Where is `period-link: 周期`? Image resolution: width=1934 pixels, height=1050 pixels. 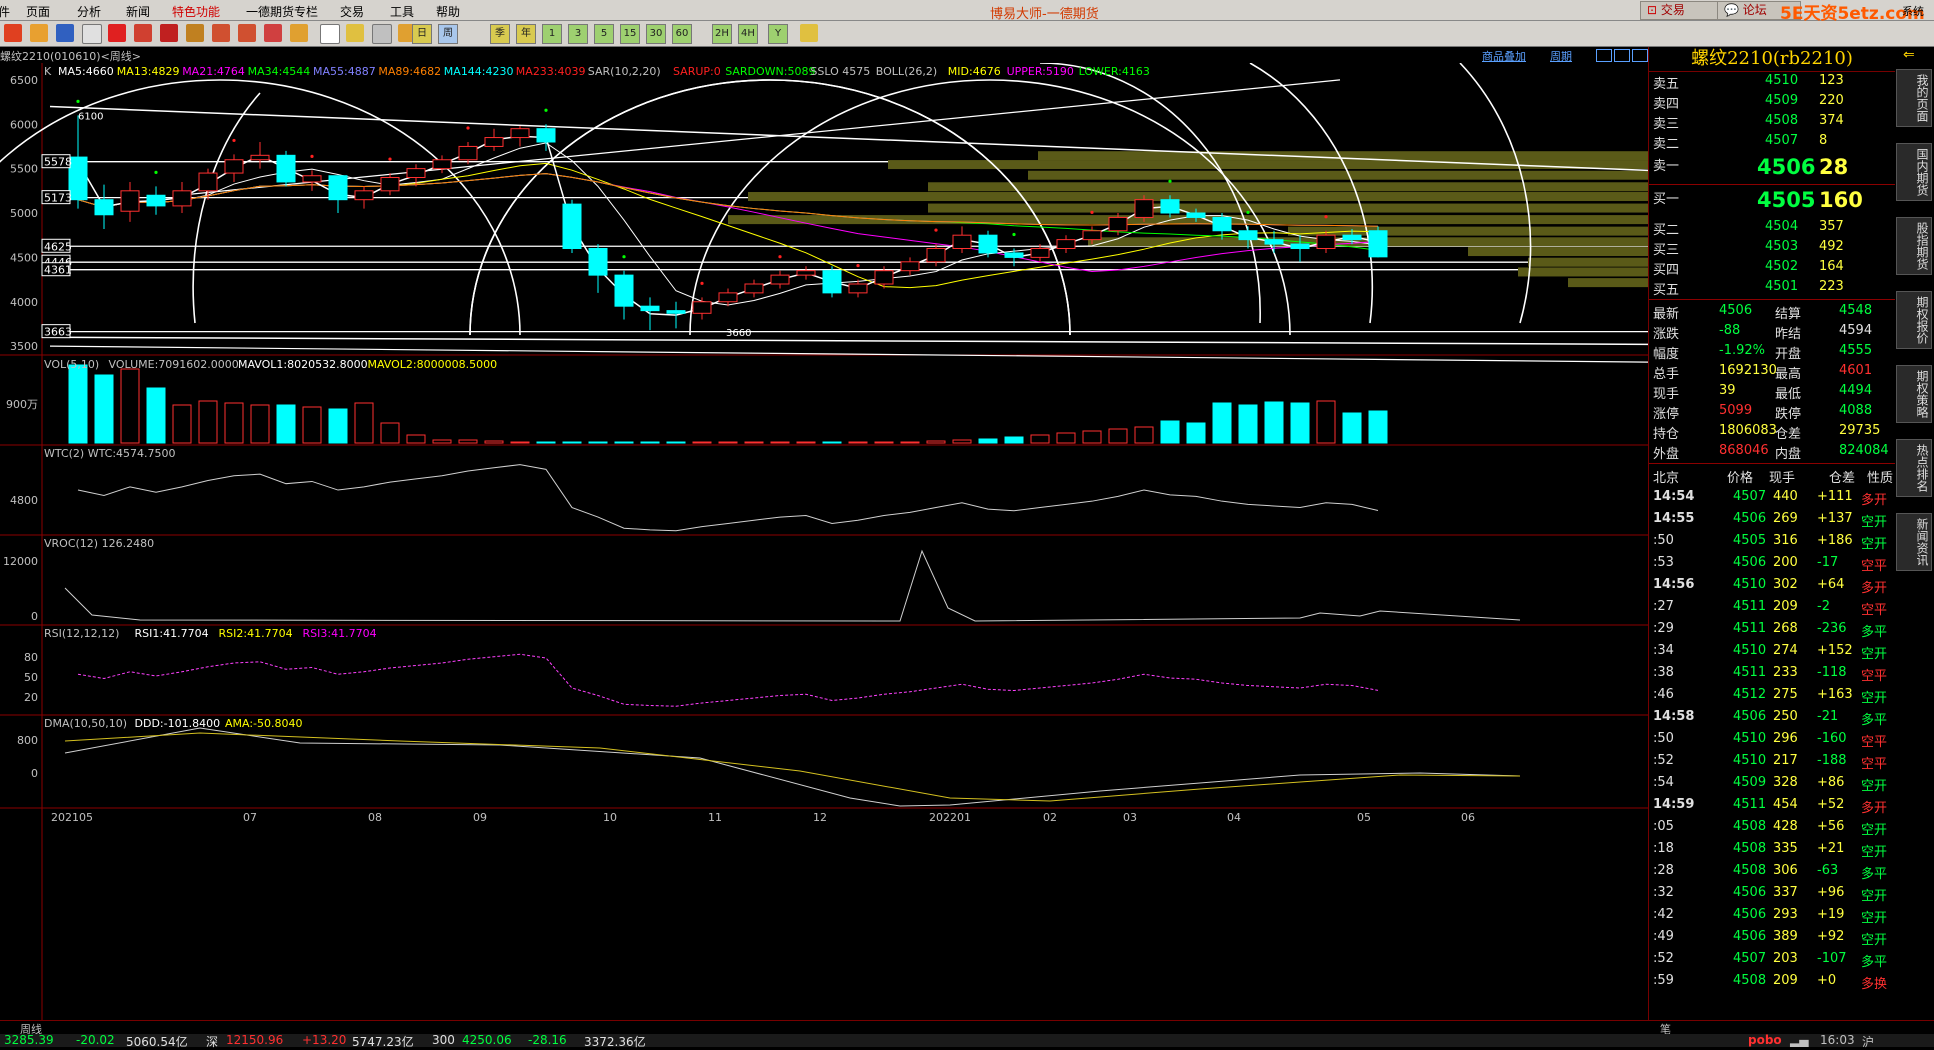
period-link: 周期 is located at coordinates (1561, 56).